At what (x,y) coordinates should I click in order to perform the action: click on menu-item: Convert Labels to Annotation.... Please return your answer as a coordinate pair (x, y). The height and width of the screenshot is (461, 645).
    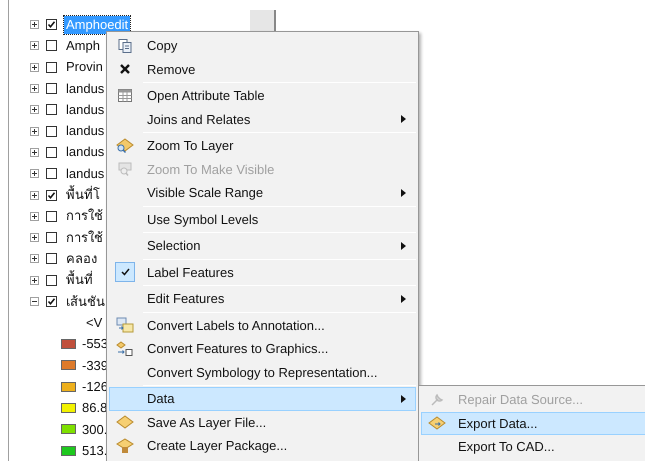
    Looking at the image, I should click on (262, 325).